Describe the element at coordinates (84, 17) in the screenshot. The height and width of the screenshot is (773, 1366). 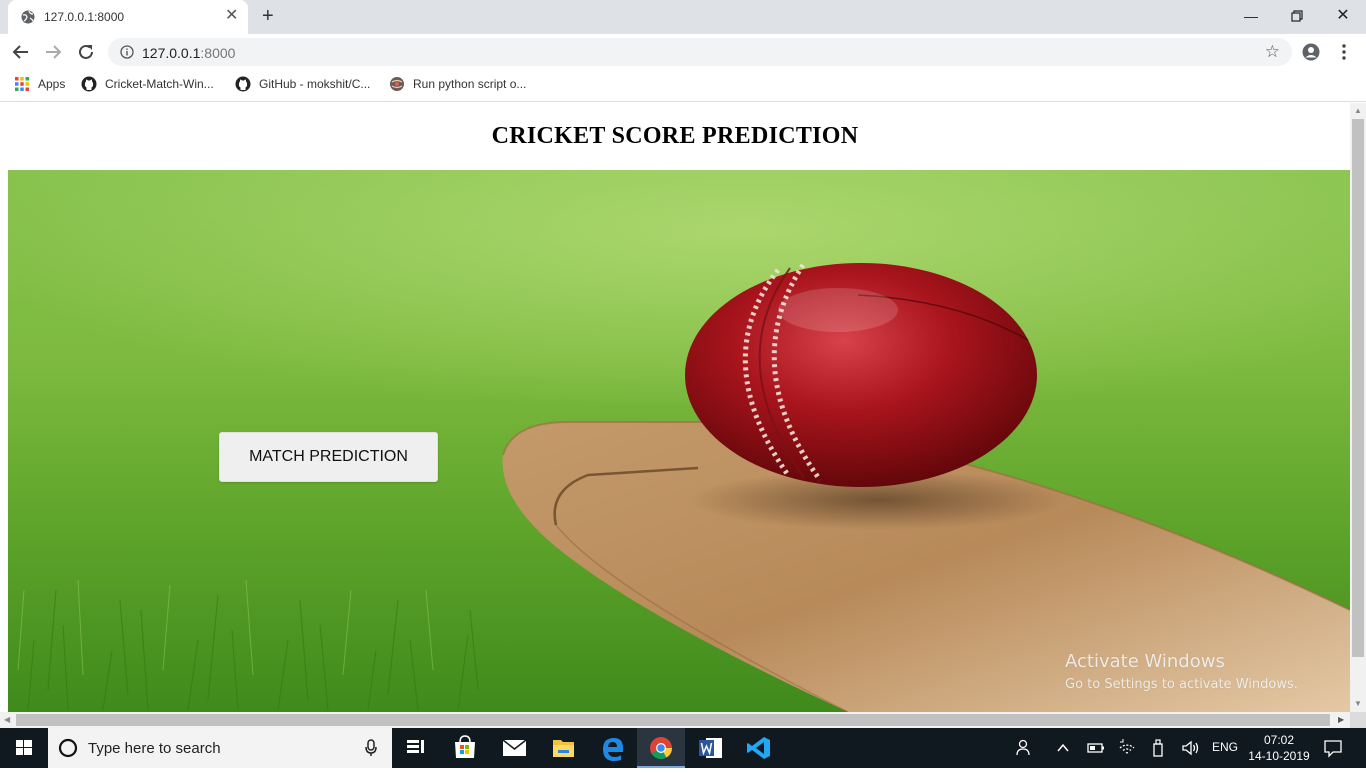
I see `tab-title: 127.0.0.1:8000` at that location.